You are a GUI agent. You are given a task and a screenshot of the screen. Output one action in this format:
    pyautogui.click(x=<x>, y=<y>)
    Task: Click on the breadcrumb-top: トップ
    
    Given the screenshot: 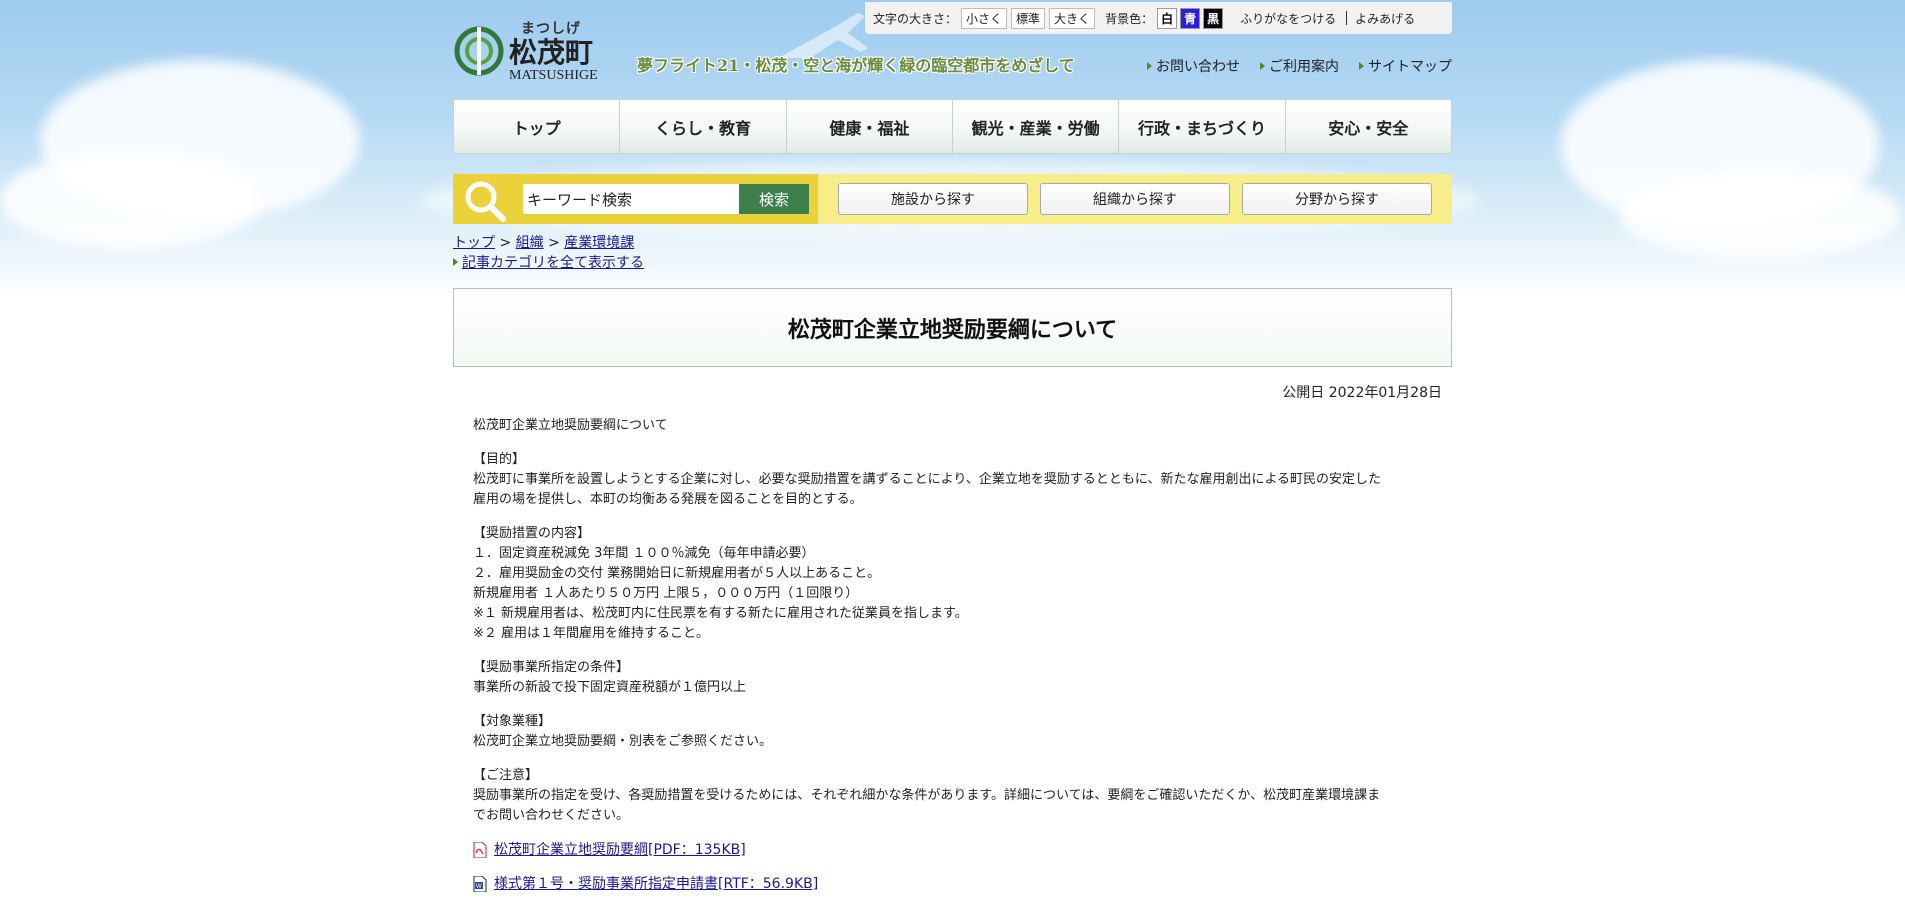 What is the action you would take?
    pyautogui.click(x=474, y=243)
    